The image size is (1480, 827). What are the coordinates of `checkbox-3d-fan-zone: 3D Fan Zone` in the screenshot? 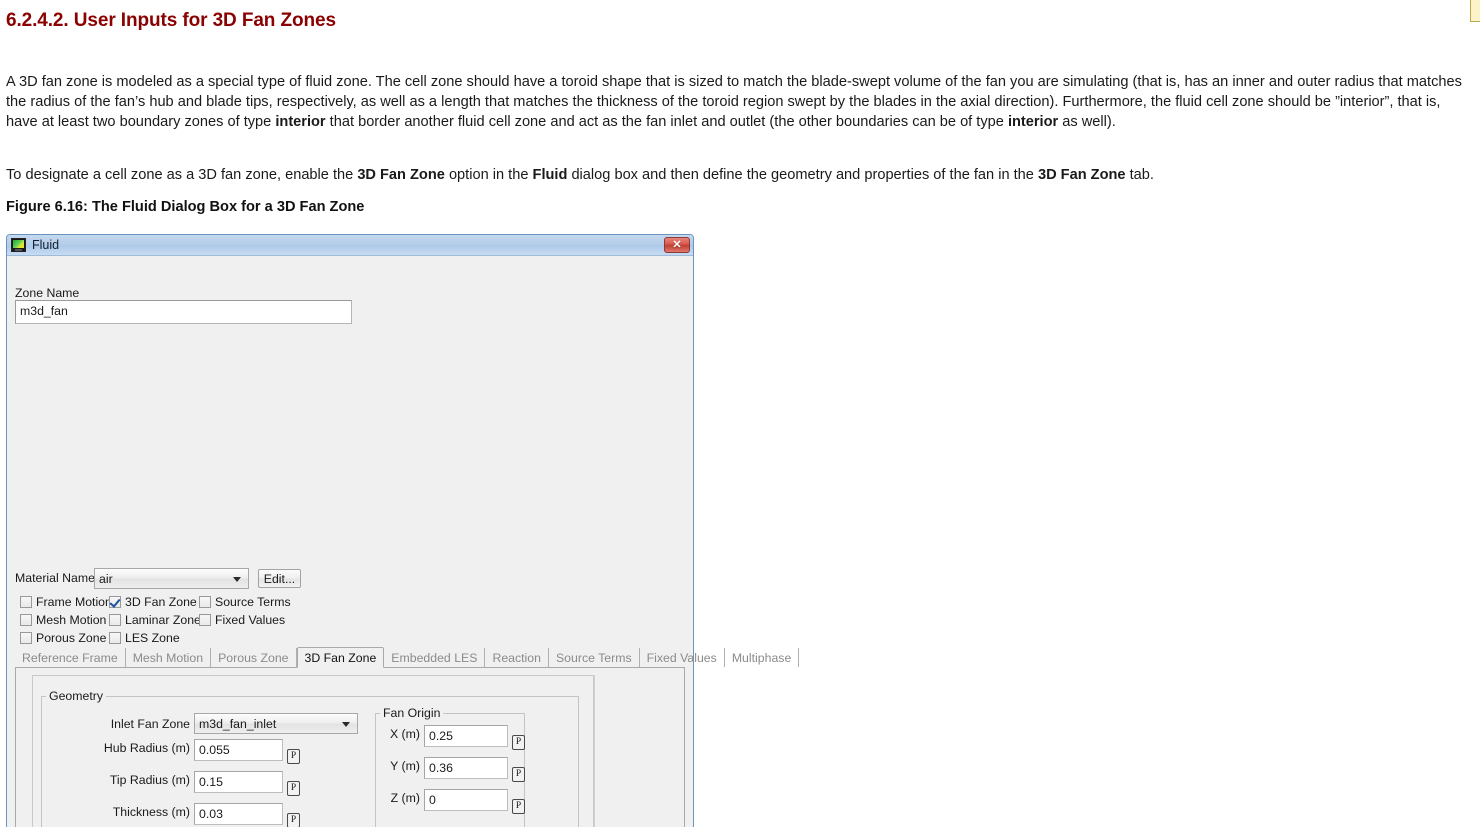 It's located at (154, 602).